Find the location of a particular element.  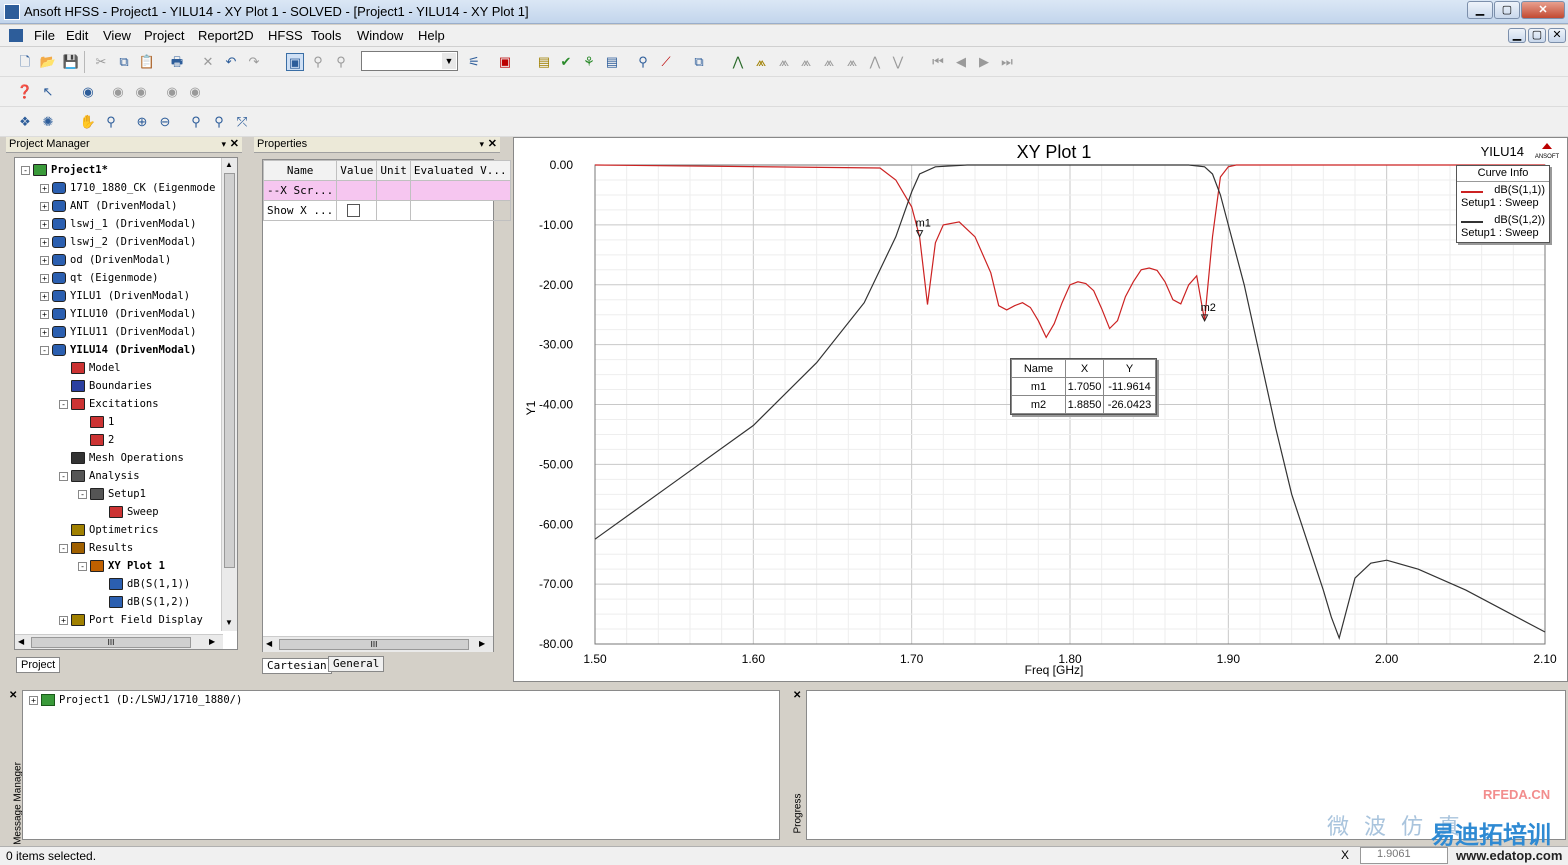

menu-edit: Edit is located at coordinates (77, 35).